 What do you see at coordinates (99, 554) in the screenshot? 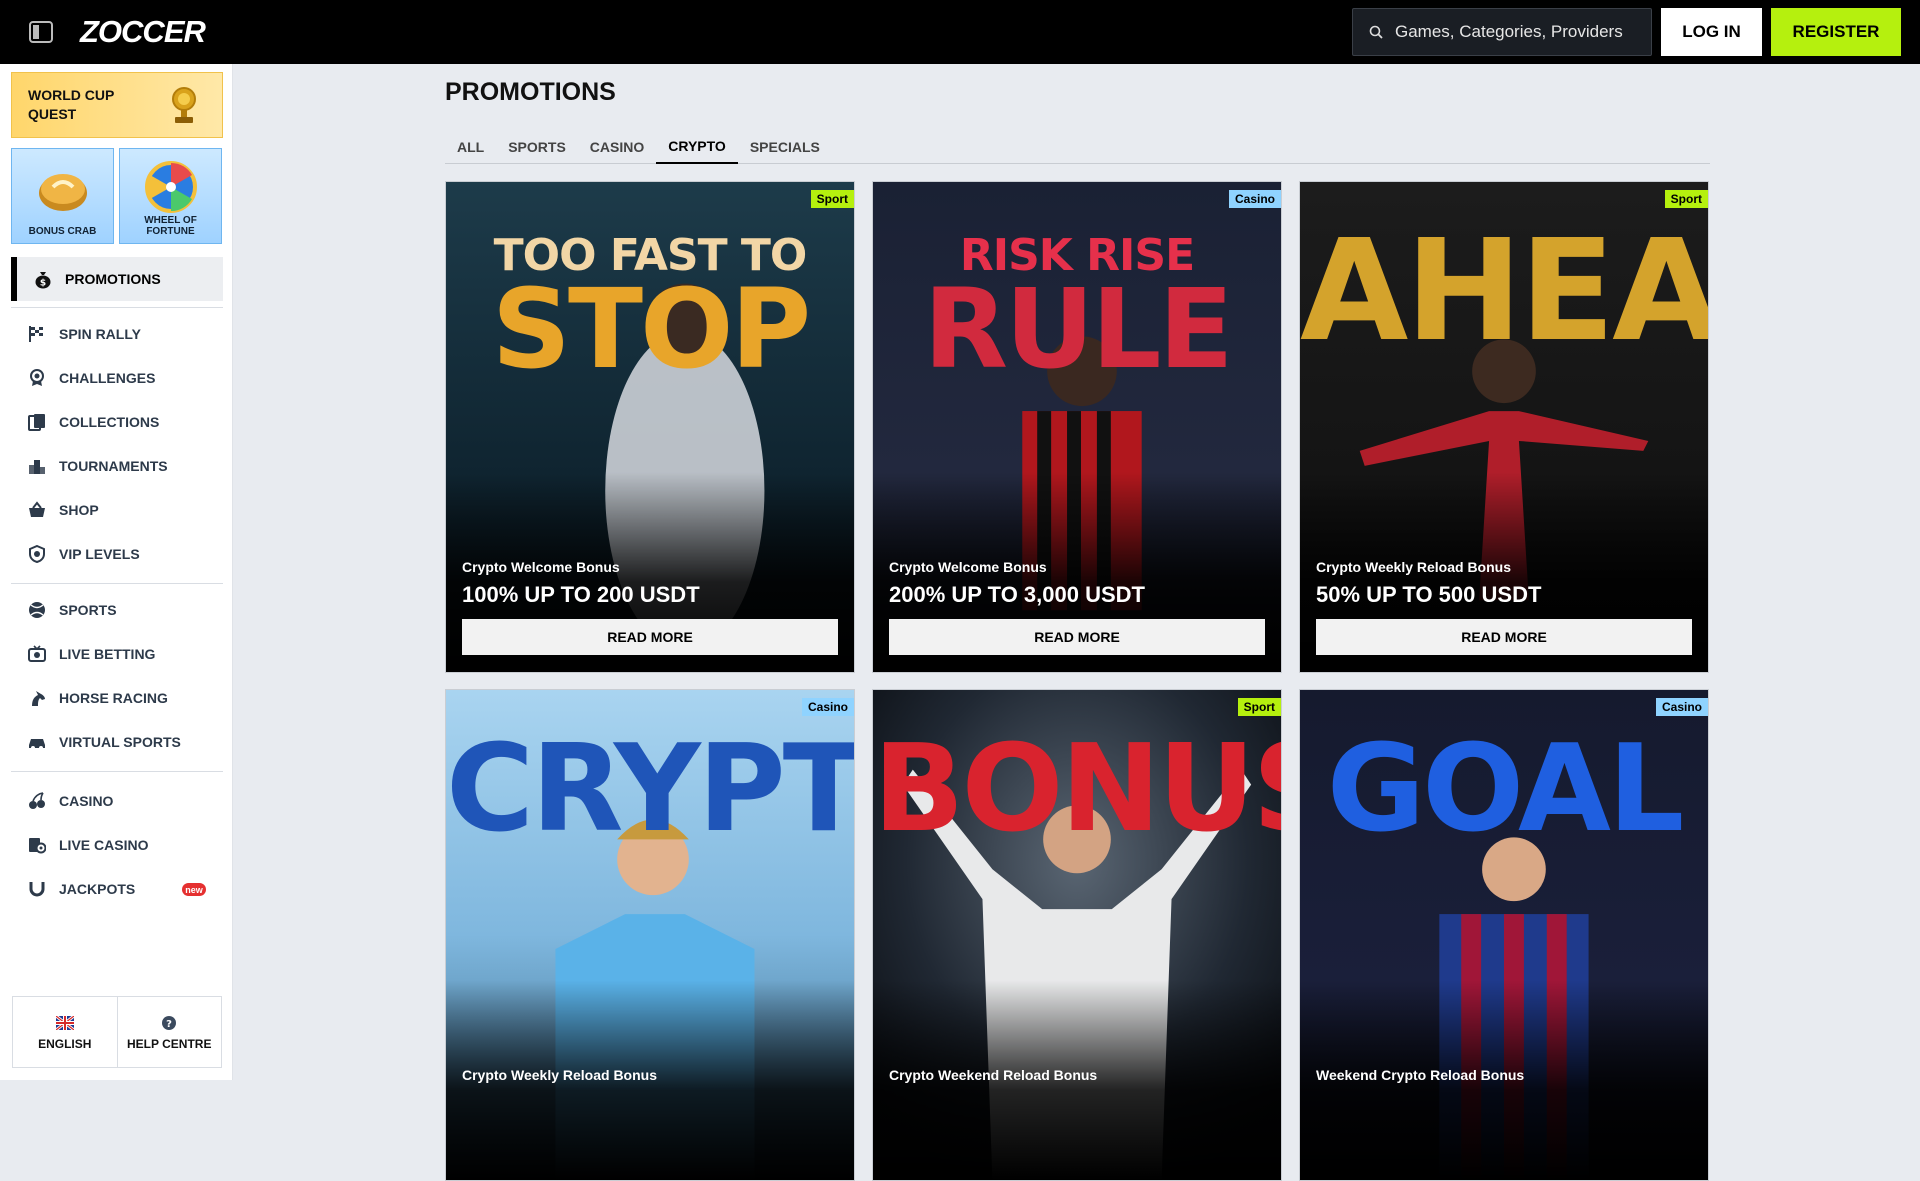
I see `sidebar-item-label: VIP LEVELS` at bounding box center [99, 554].